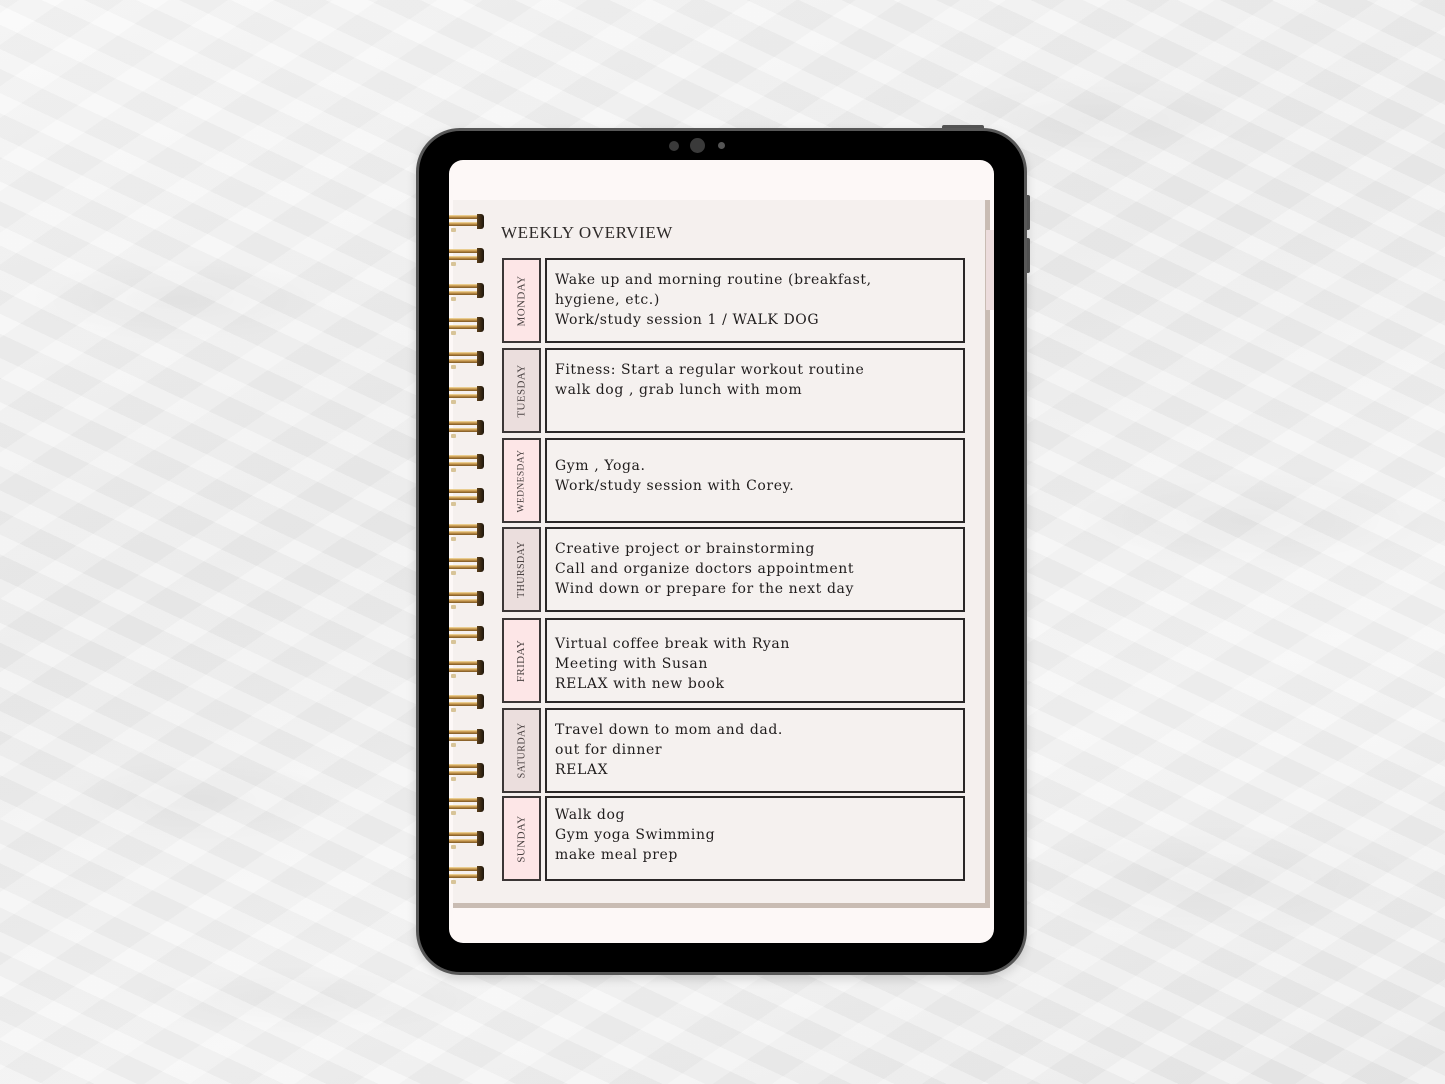  I want to click on note-line: Virtual coffee break with Ryan, so click(672, 644).